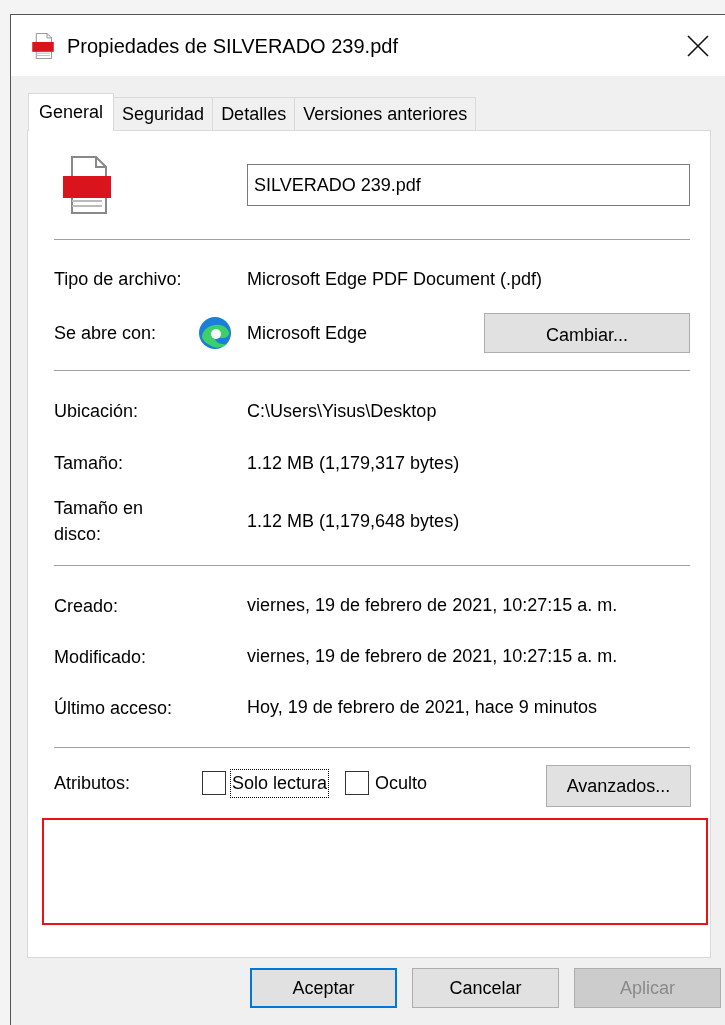  Describe the element at coordinates (97, 411) in the screenshot. I see `field-label: Ubicación:` at that location.